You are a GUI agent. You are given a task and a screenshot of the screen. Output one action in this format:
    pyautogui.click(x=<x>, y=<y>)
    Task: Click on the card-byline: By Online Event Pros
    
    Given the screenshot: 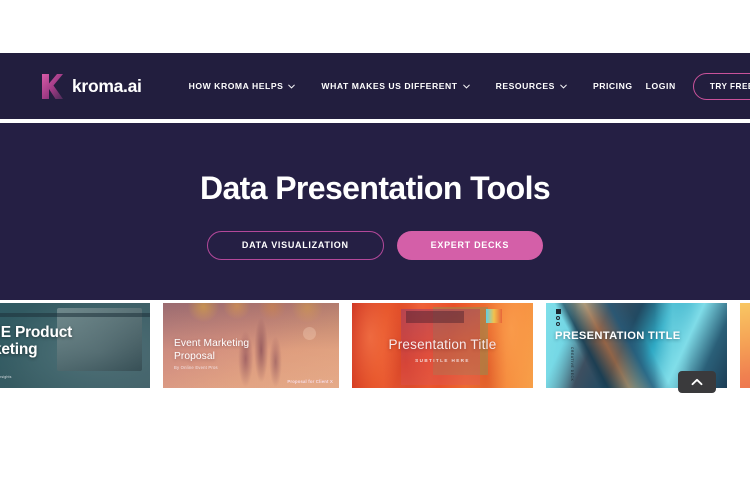 What is the action you would take?
    pyautogui.click(x=196, y=367)
    